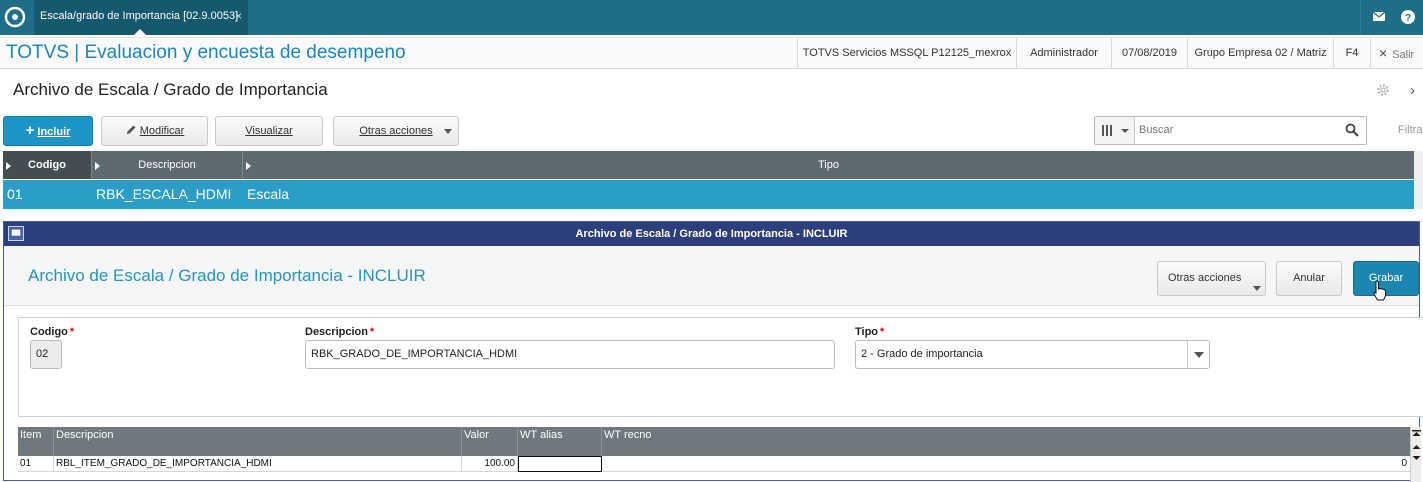 The image size is (1423, 482). I want to click on visualizar-label: Visualizar, so click(269, 131).